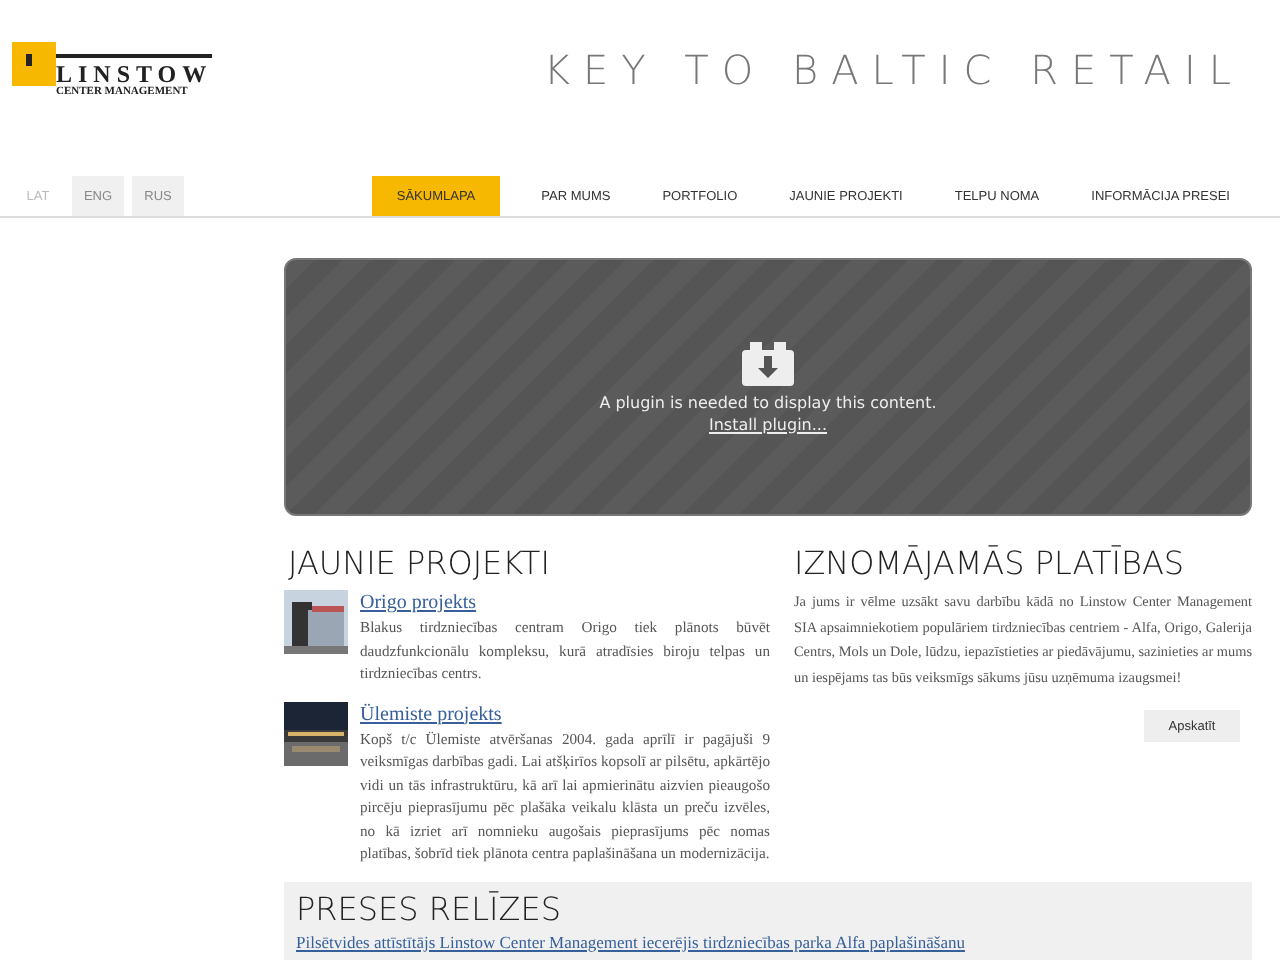  What do you see at coordinates (768, 363) in the screenshot?
I see `plugin-download-icon` at bounding box center [768, 363].